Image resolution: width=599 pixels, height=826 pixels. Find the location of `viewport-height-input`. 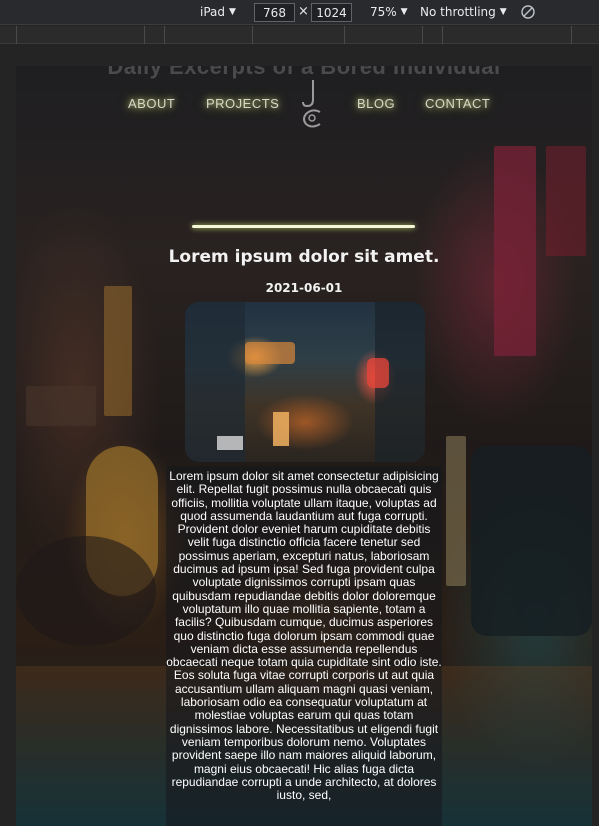

viewport-height-input is located at coordinates (331, 12).